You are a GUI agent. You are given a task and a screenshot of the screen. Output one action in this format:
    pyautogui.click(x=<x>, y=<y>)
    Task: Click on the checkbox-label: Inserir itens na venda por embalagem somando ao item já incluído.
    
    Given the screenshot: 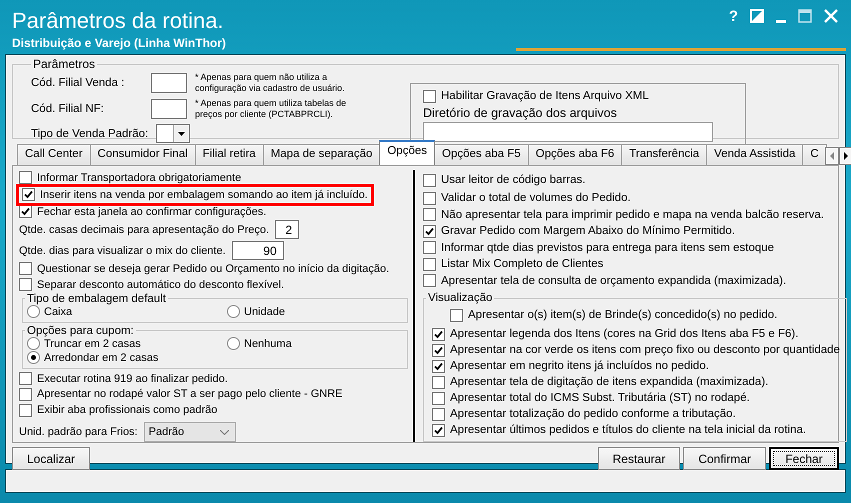 What is the action you would take?
    pyautogui.click(x=204, y=194)
    